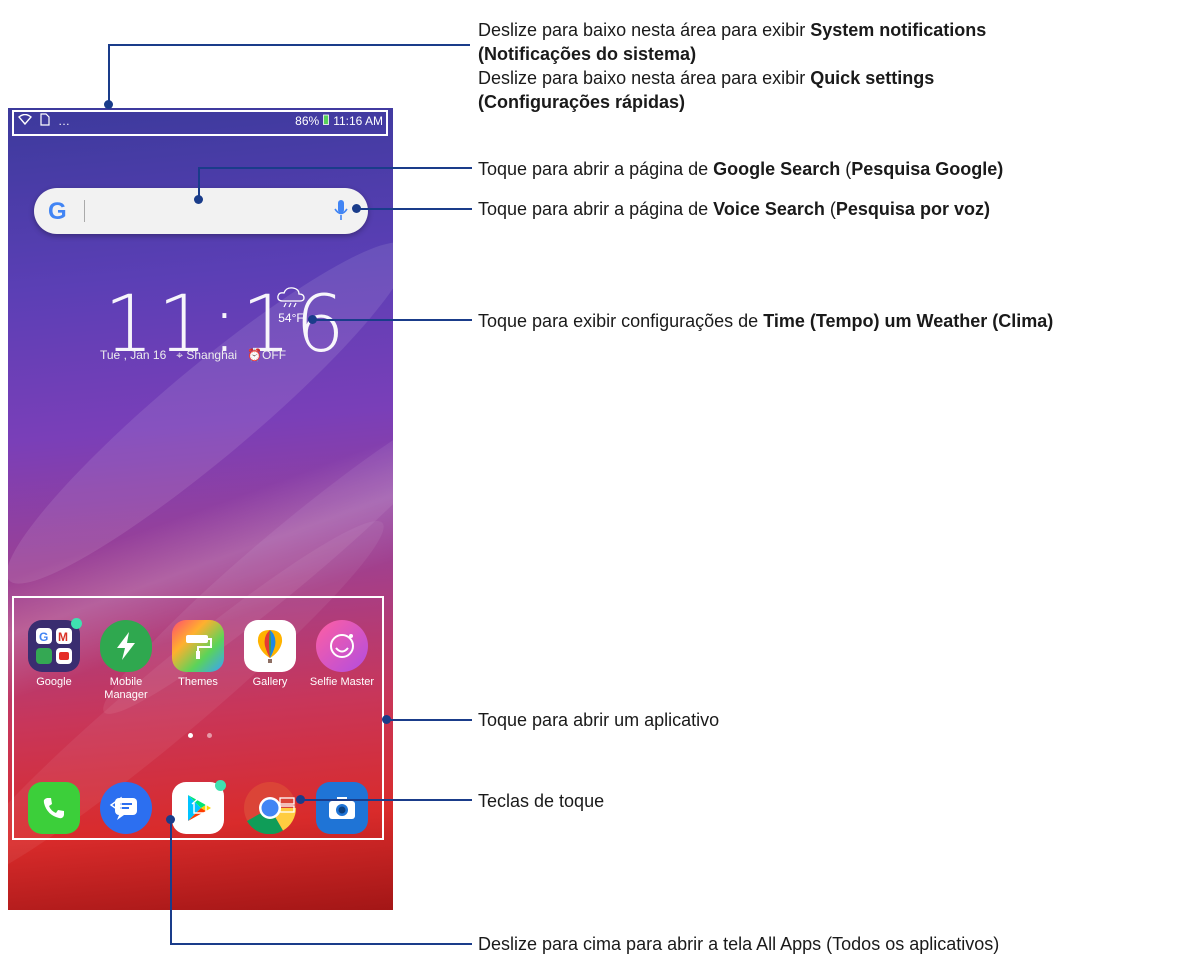 The height and width of the screenshot is (956, 1192). Describe the element at coordinates (126, 646) in the screenshot. I see `lightning-shield-icon` at that location.